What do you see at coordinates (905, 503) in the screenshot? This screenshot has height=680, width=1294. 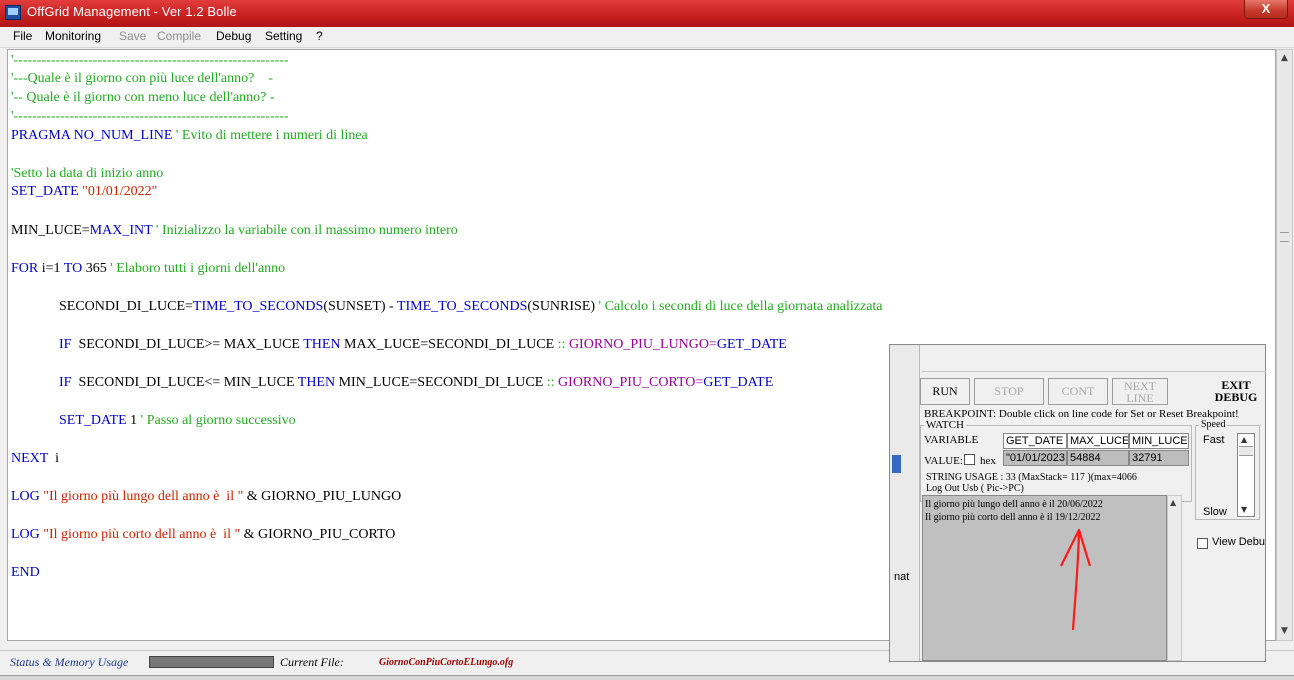 I see `debug-side-strip: nat` at bounding box center [905, 503].